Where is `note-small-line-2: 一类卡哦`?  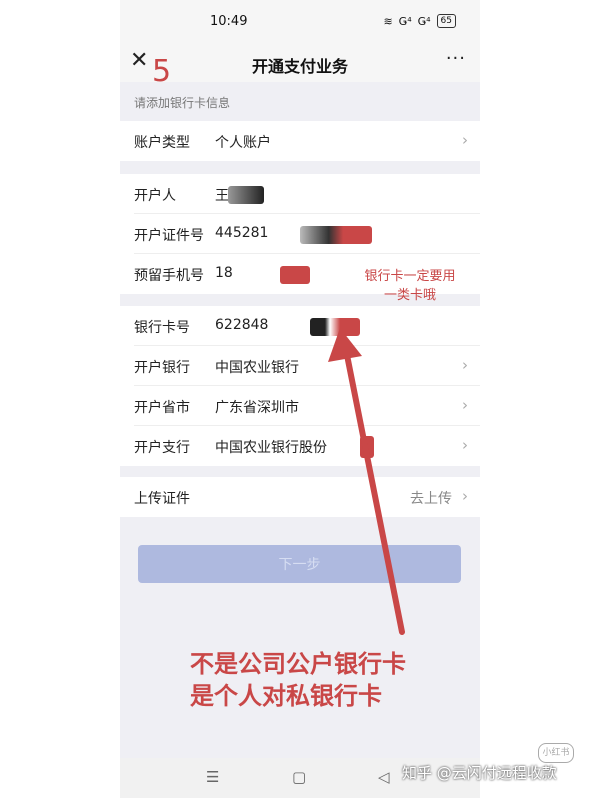 note-small-line-2: 一类卡哦 is located at coordinates (409, 295).